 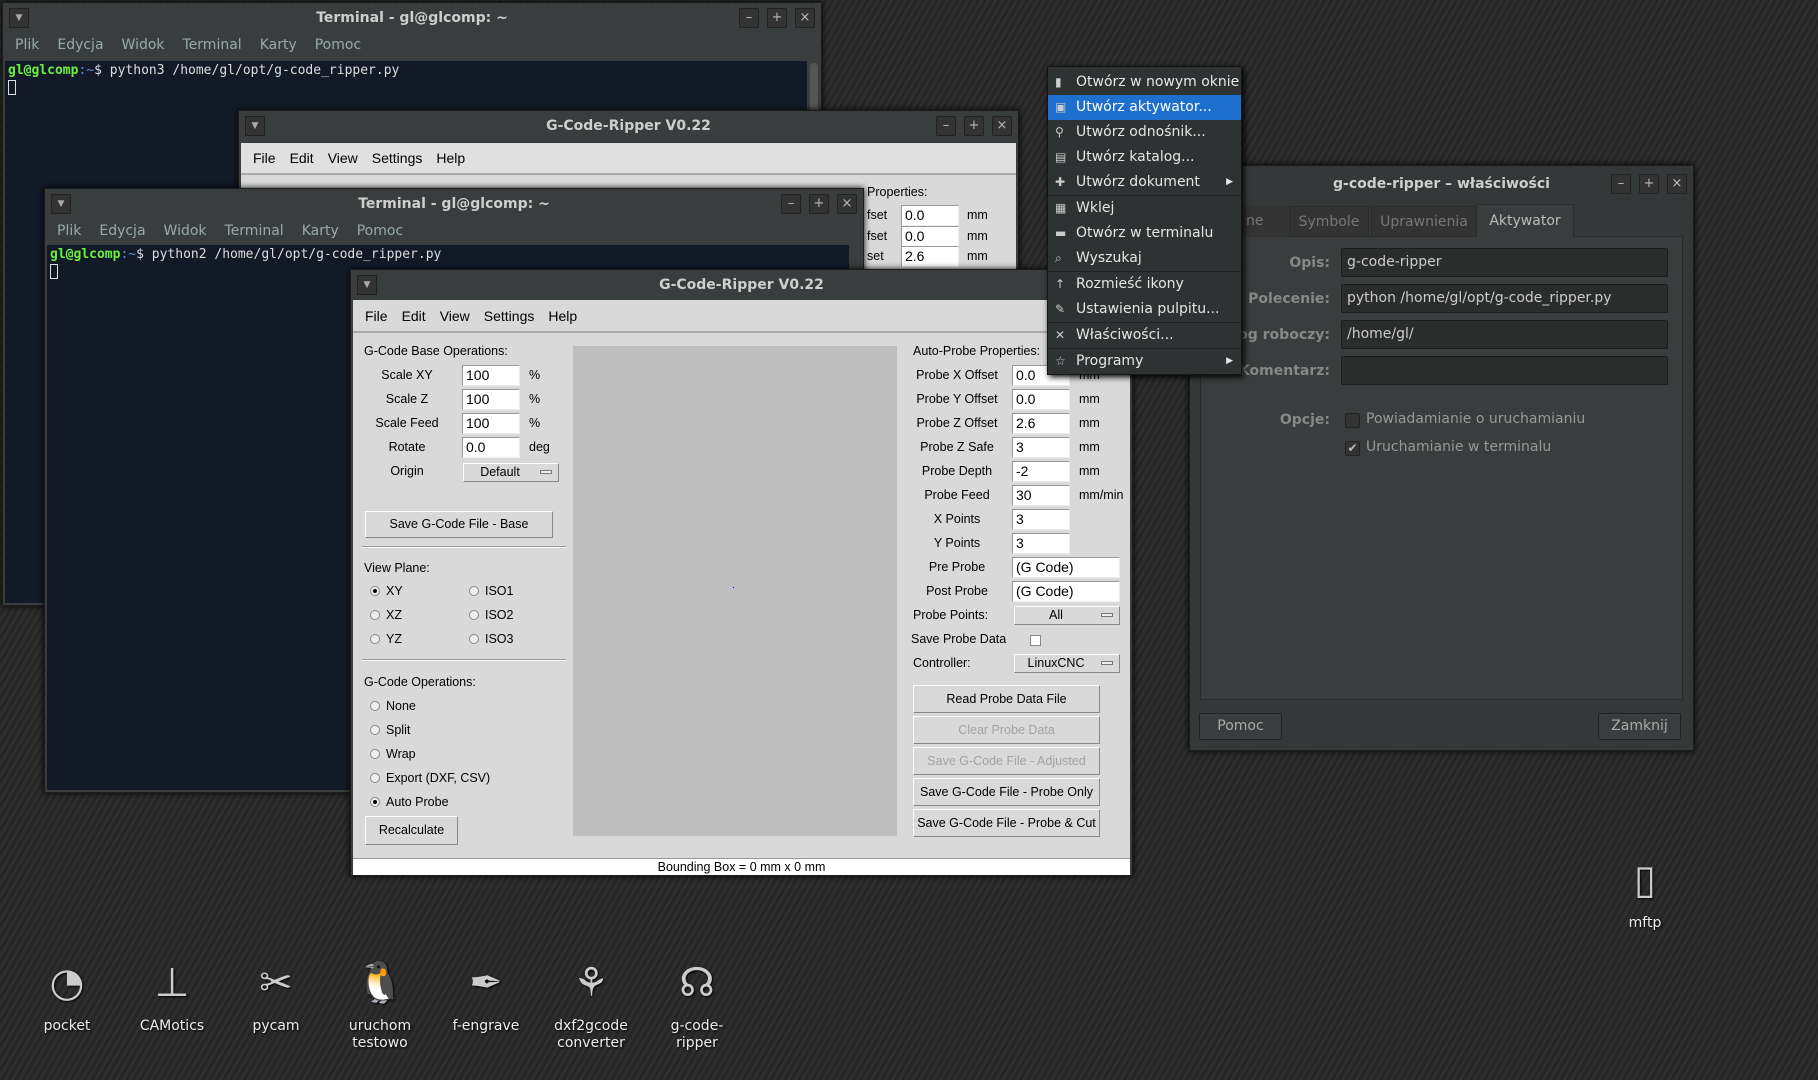 I want to click on working-dir-input: /home/gl/, so click(x=1504, y=334).